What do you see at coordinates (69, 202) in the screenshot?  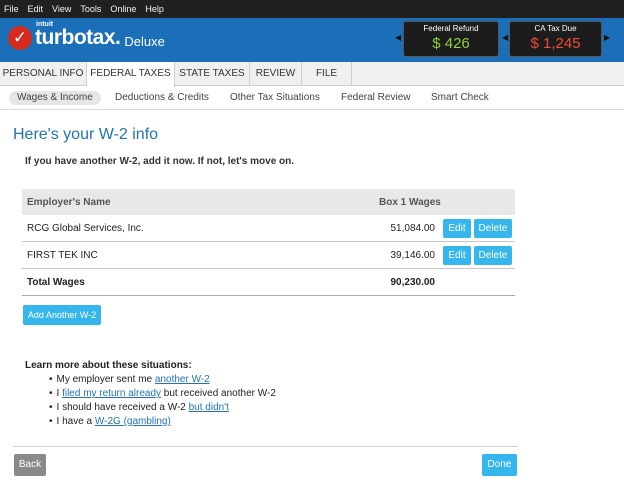 I see `header-employer-name: Employer's Name` at bounding box center [69, 202].